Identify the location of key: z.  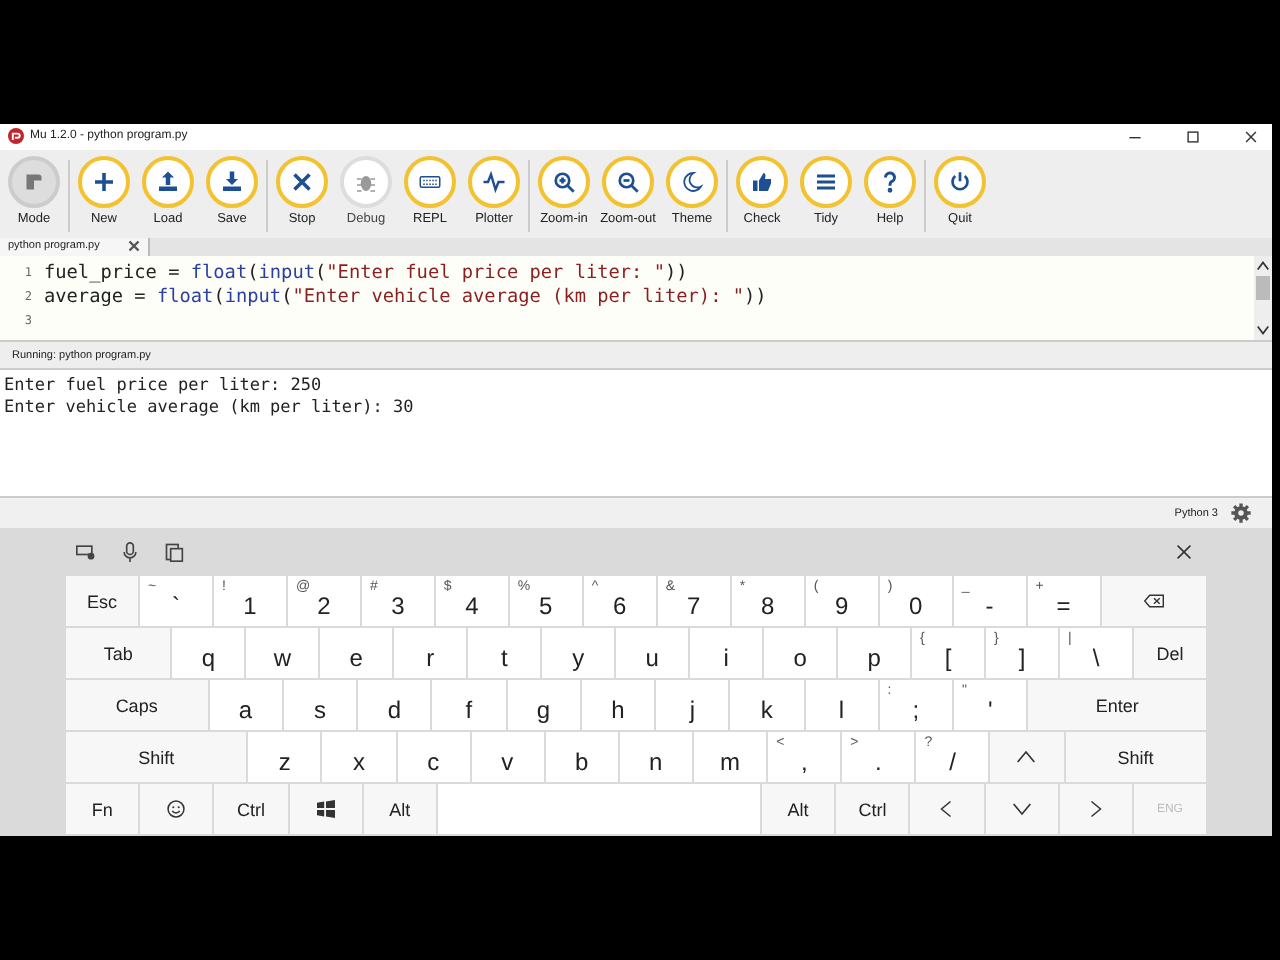
(284, 757).